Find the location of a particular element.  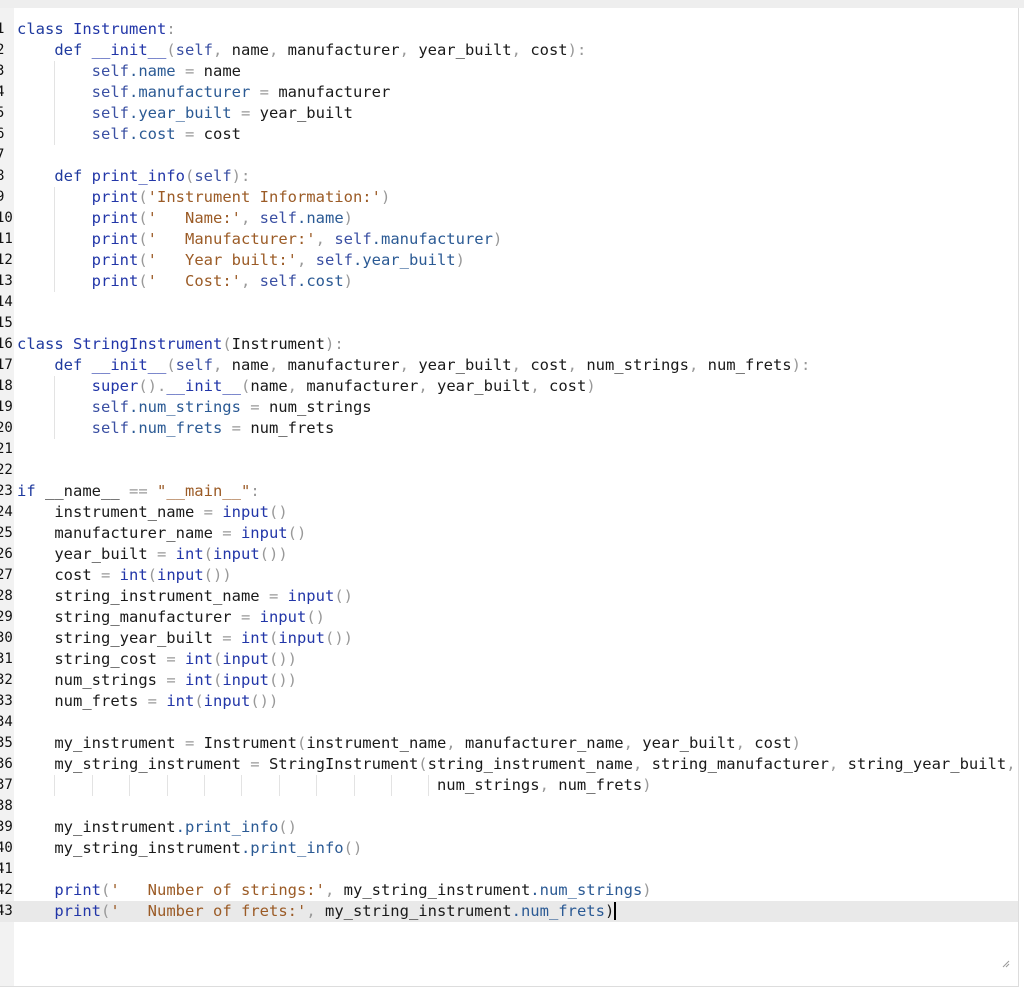

code-token: string_instrument_name is located at coordinates (530, 764).